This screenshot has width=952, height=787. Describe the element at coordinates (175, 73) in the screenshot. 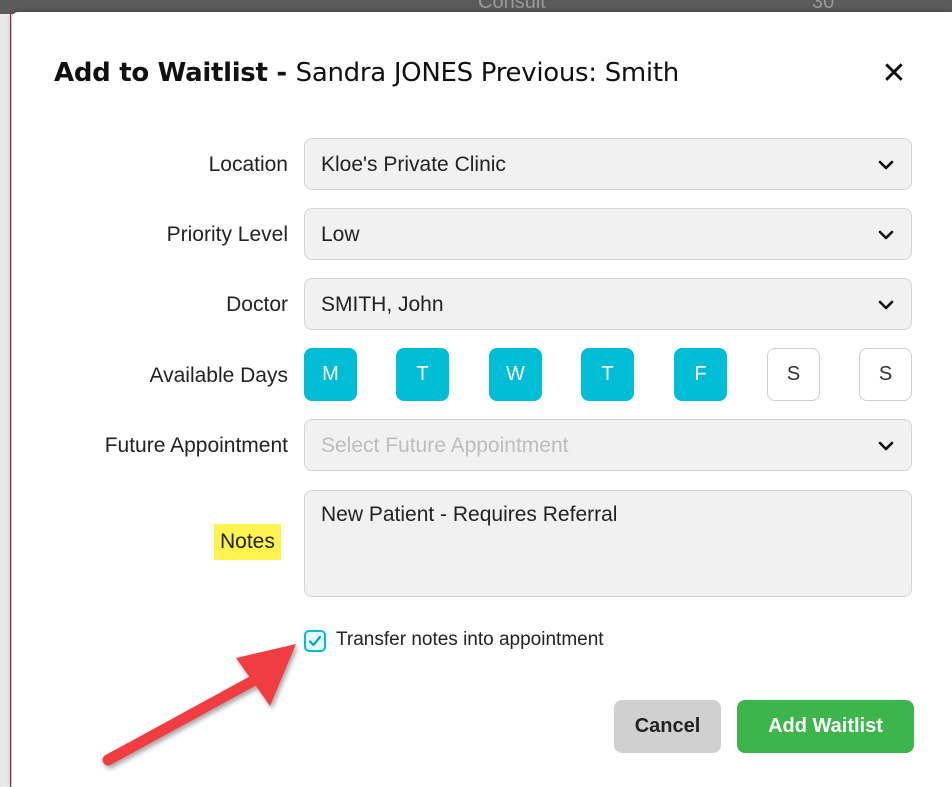

I see `dialog-title-prefix: Add to Waitlist -` at that location.